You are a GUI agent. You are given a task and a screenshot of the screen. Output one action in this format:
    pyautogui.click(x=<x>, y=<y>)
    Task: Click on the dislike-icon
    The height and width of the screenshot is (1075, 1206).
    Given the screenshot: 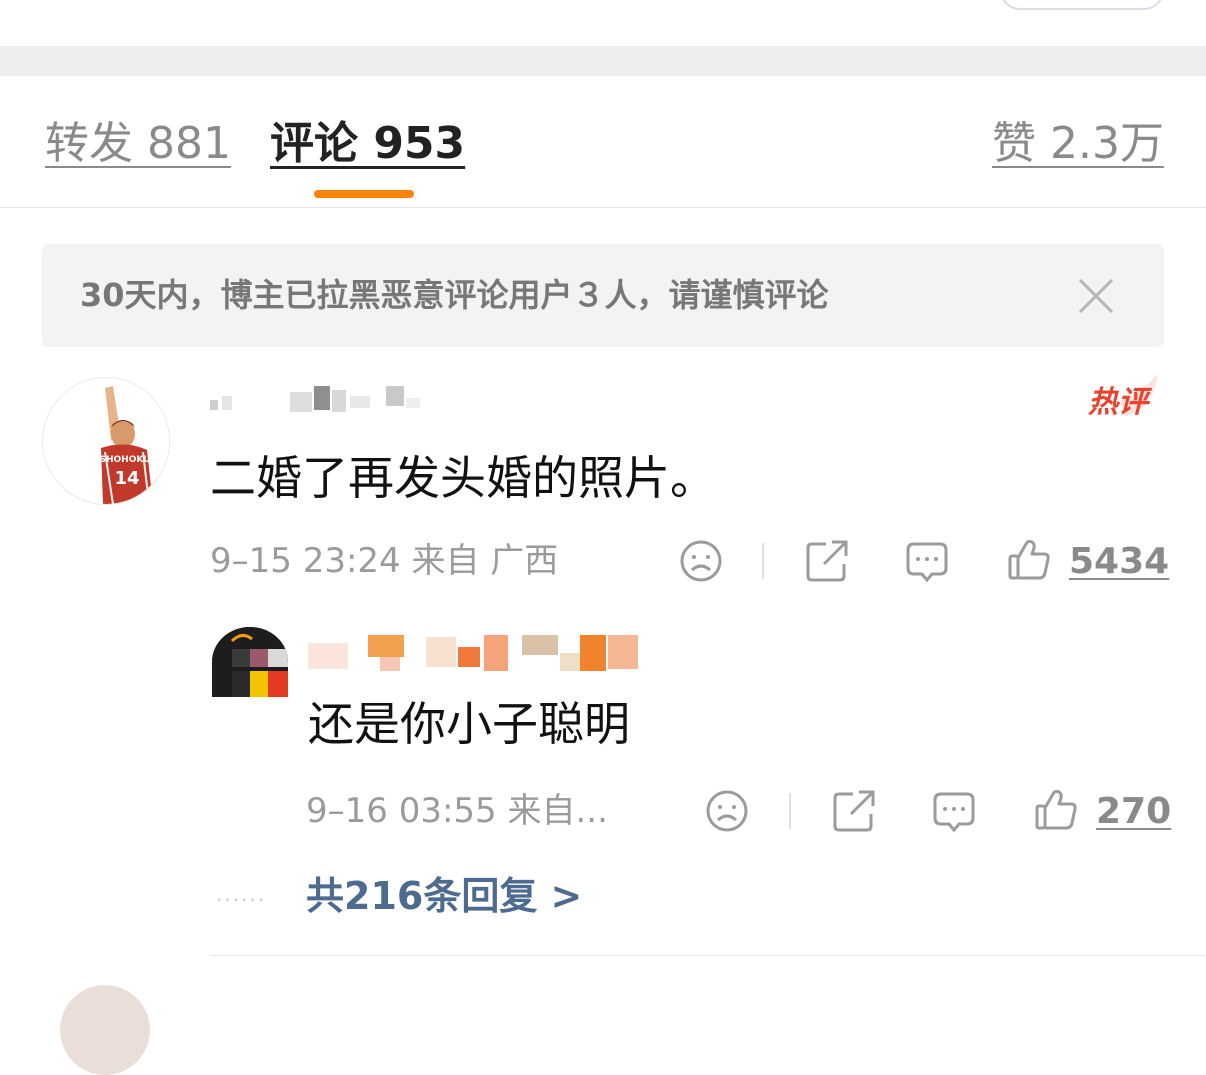 What is the action you would take?
    pyautogui.click(x=701, y=561)
    